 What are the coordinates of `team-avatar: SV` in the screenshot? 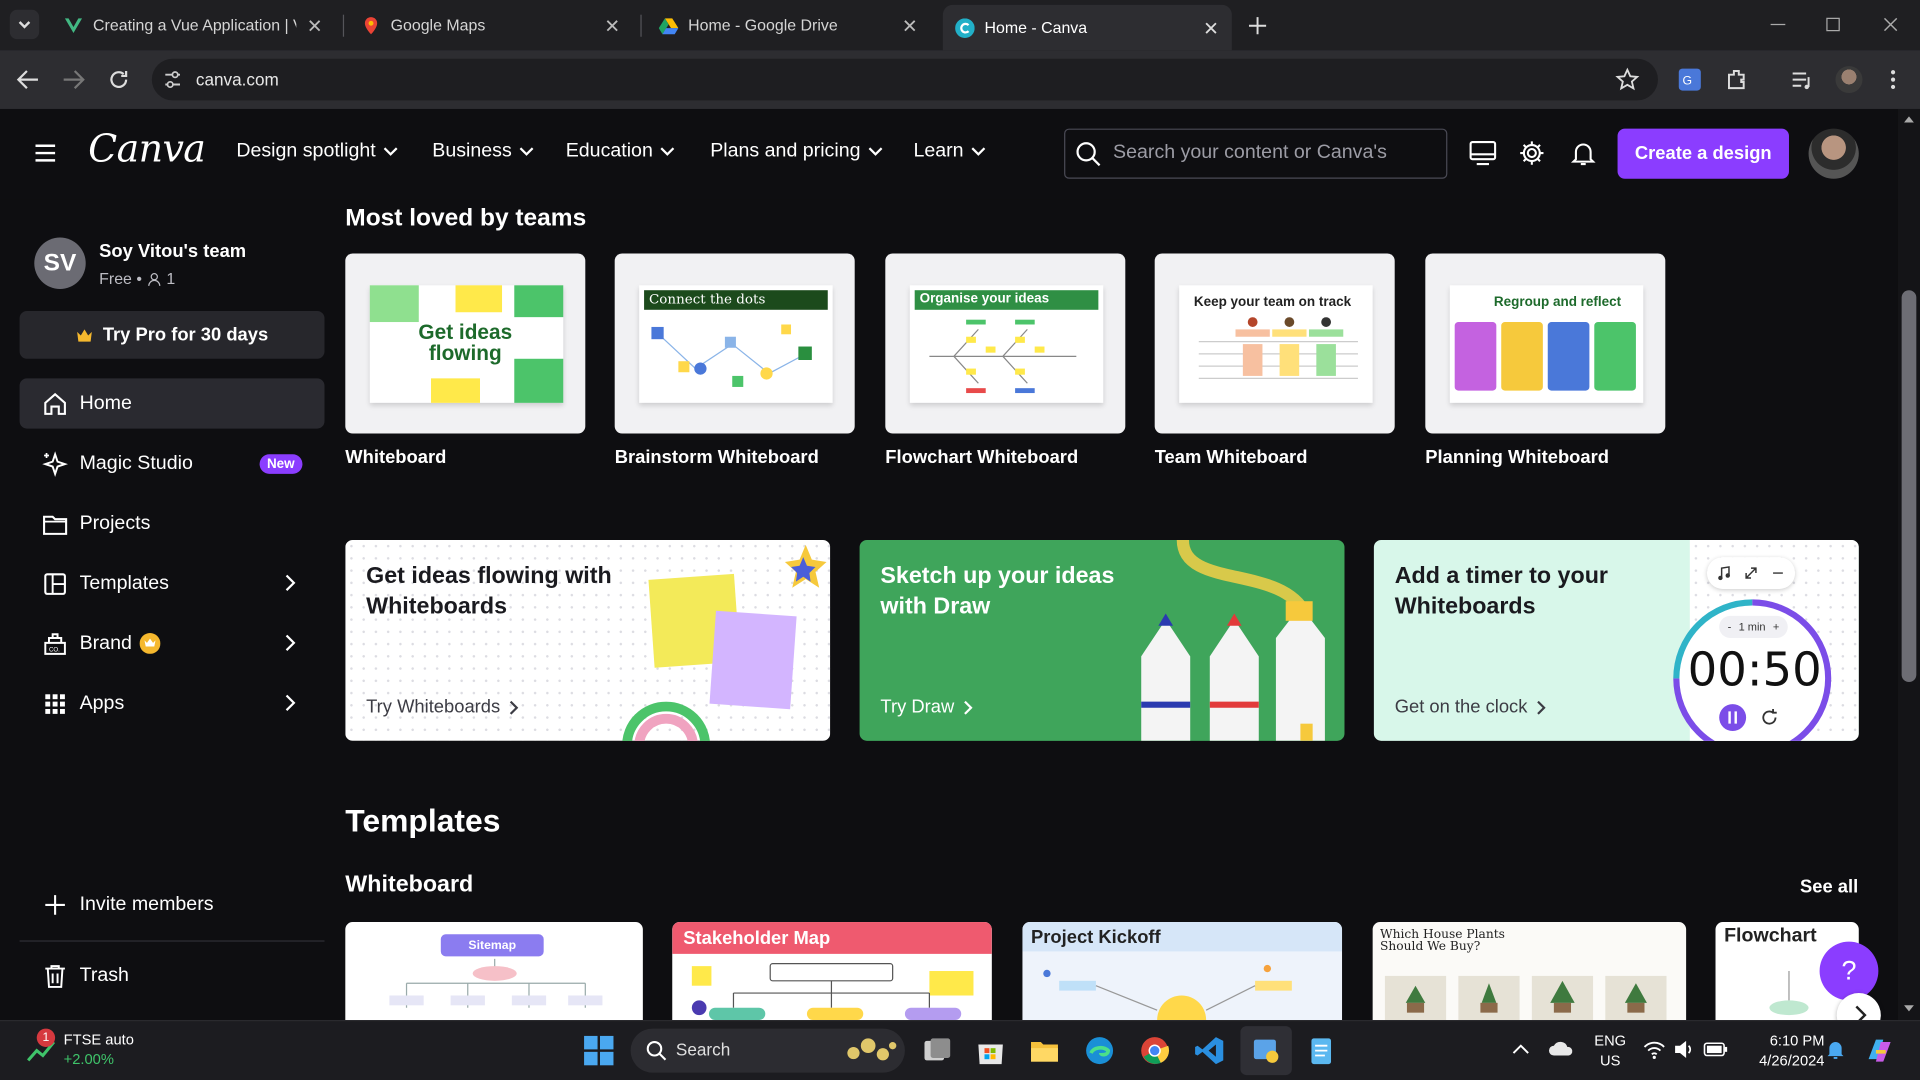 It's located at (60, 263).